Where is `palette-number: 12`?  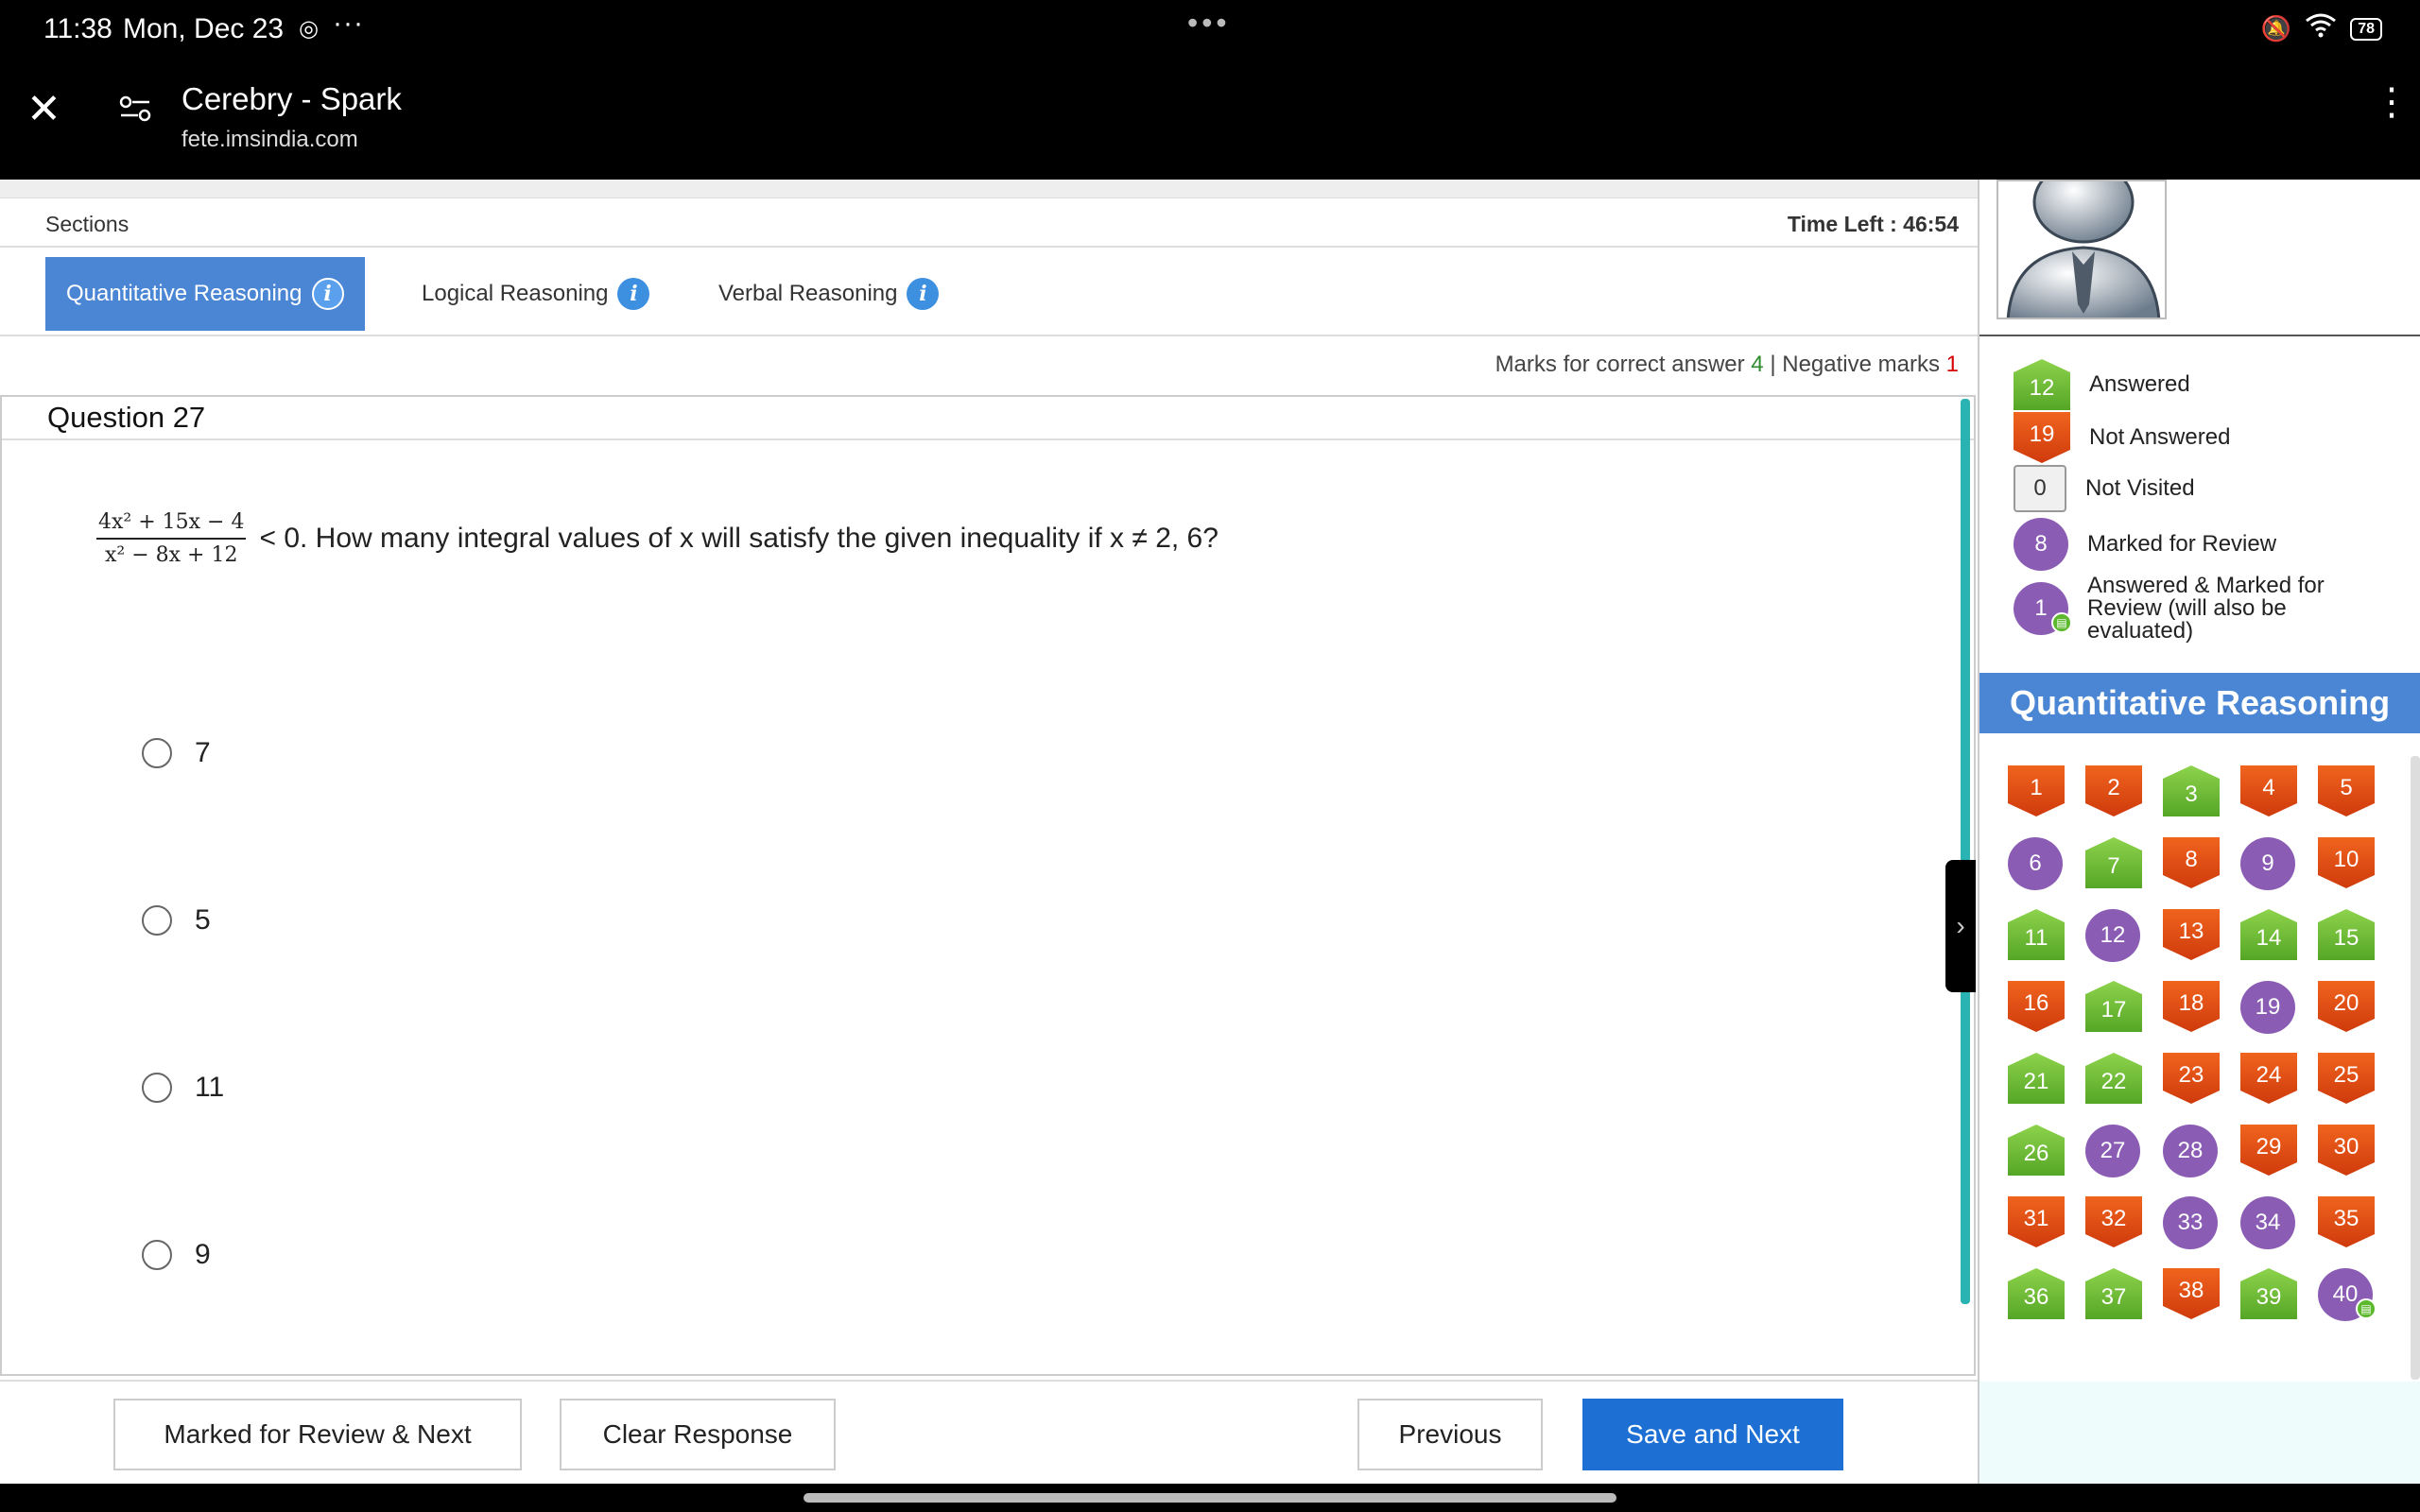 palette-number: 12 is located at coordinates (2113, 935).